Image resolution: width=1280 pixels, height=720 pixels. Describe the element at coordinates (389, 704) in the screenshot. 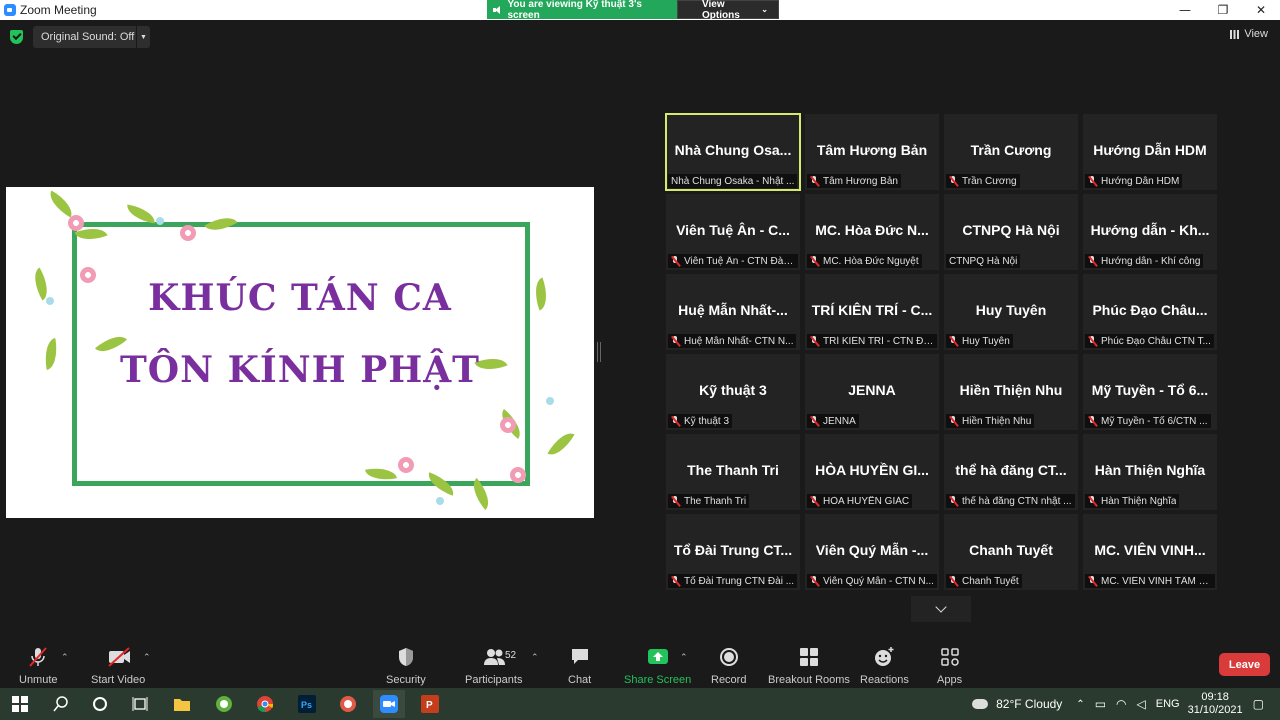

I see `zoom-taskbar-icon` at that location.